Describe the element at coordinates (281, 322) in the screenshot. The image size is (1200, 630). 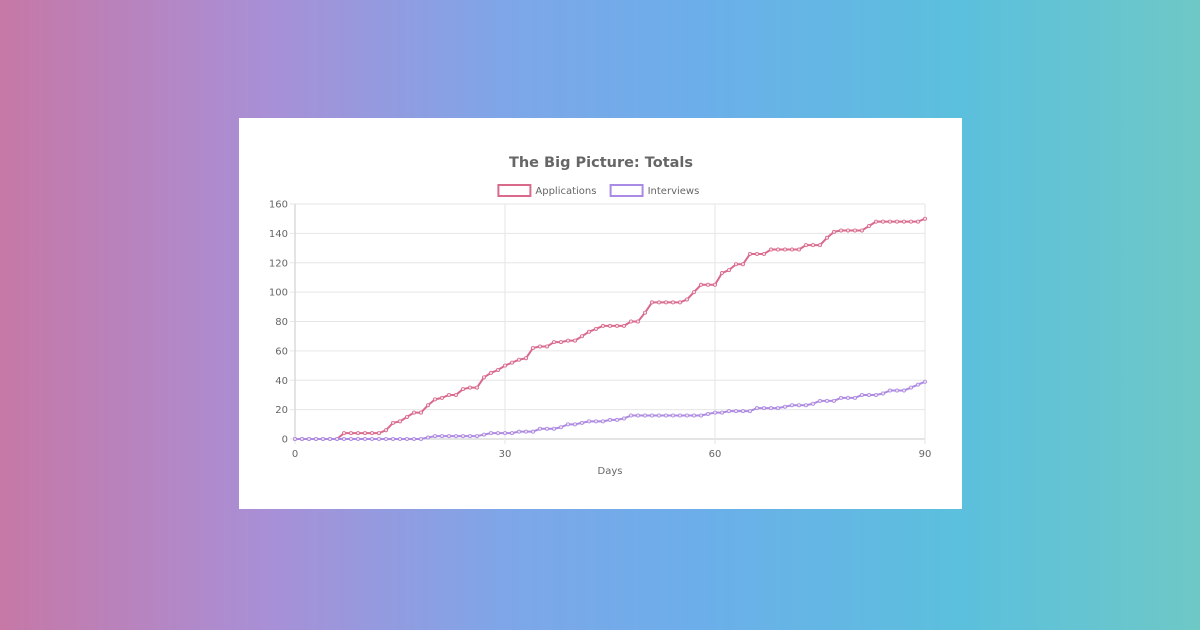
I see `y-tick-label: 80` at that location.